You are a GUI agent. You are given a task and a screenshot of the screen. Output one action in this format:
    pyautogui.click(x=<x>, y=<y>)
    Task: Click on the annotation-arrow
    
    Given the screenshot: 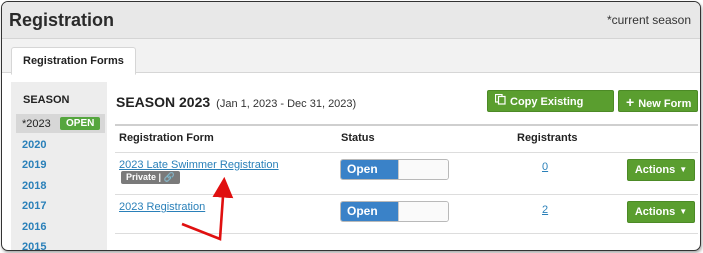 What is the action you would take?
    pyautogui.click(x=207, y=208)
    